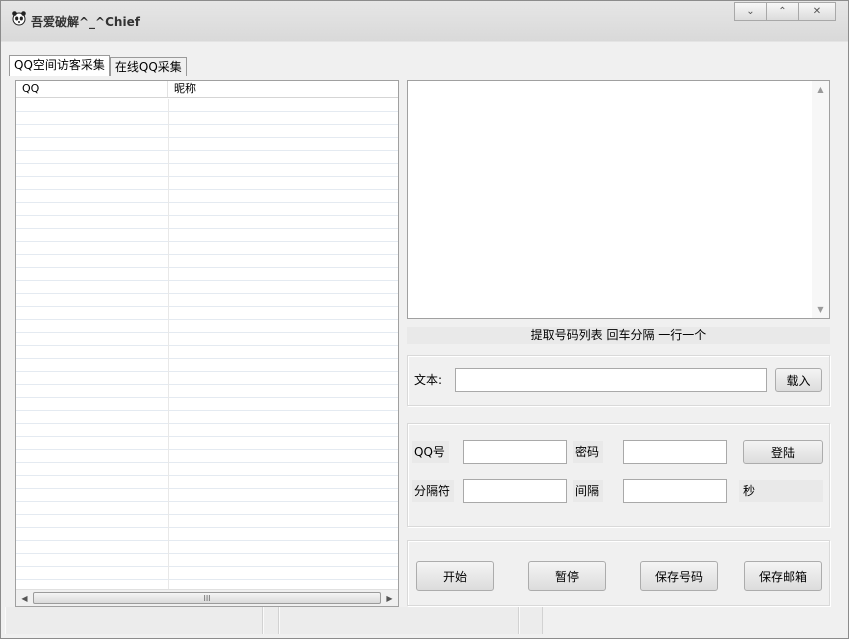 The height and width of the screenshot is (639, 849). I want to click on maximize-button: ⌃, so click(782, 11).